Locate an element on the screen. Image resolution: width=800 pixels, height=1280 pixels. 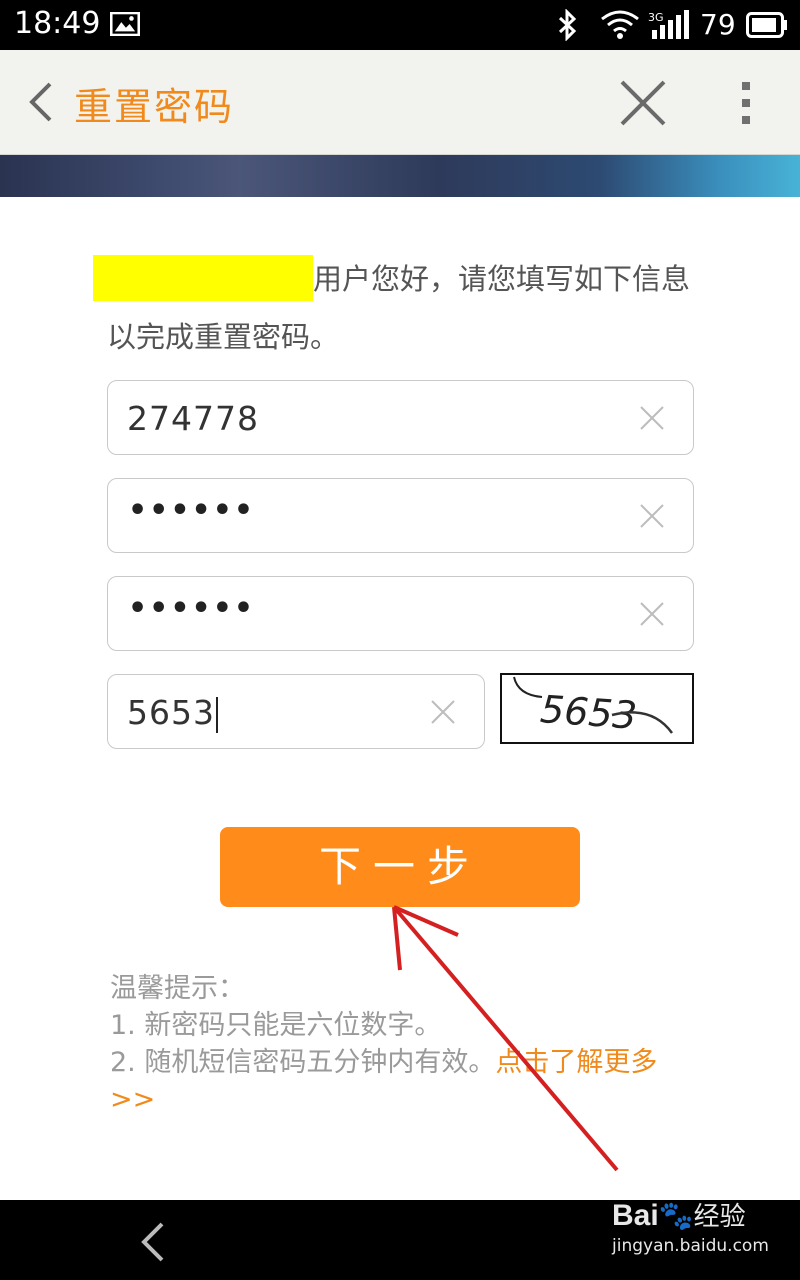
sms-code-field: 274778 is located at coordinates (400, 417).